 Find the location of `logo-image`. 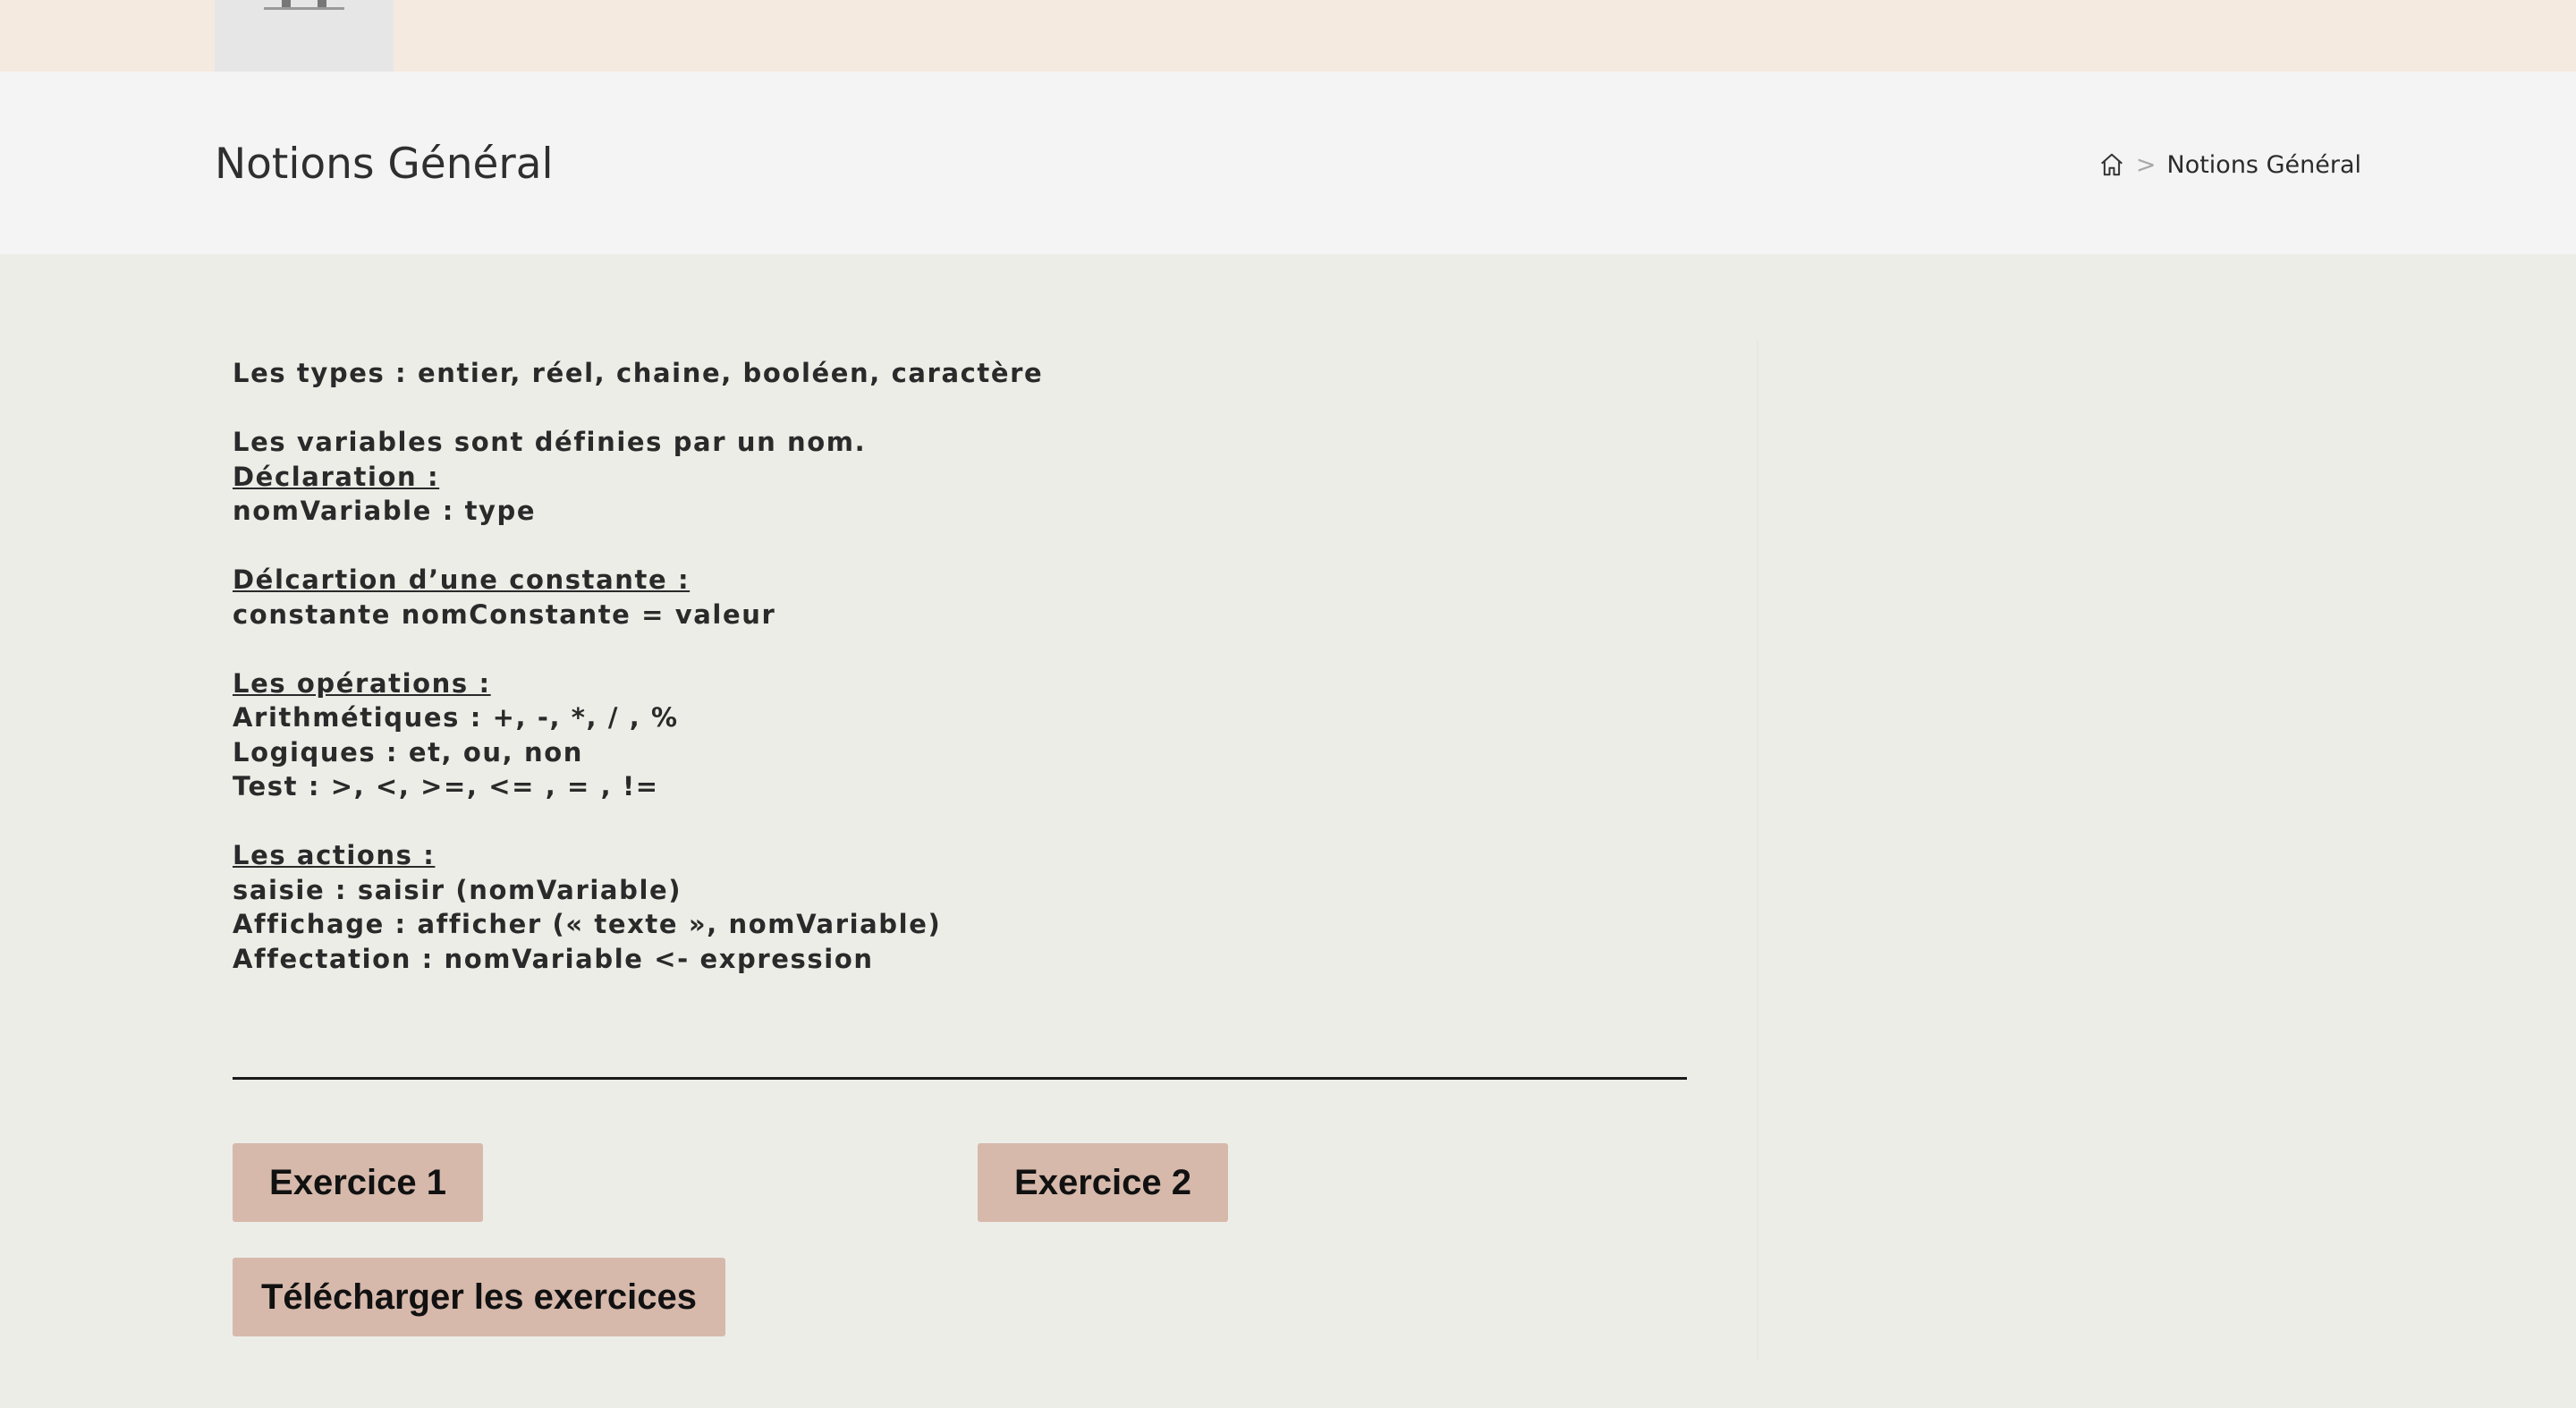

logo-image is located at coordinates (304, 5).